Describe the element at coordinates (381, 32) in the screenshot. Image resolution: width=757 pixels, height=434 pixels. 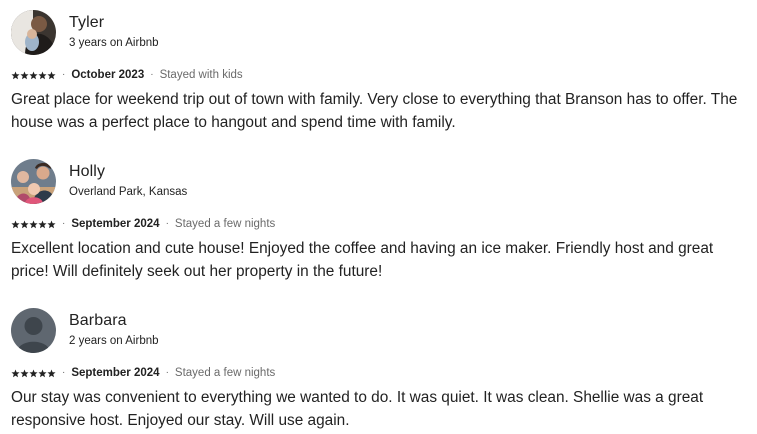
I see `reviewer-header: Tyler 3 years on Airbnb` at that location.